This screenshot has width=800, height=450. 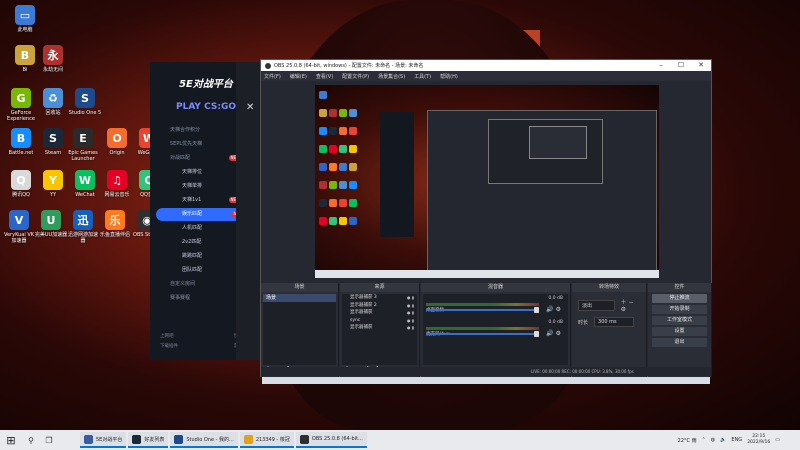 I want to click on language-indicator: ENG, so click(x=736, y=440).